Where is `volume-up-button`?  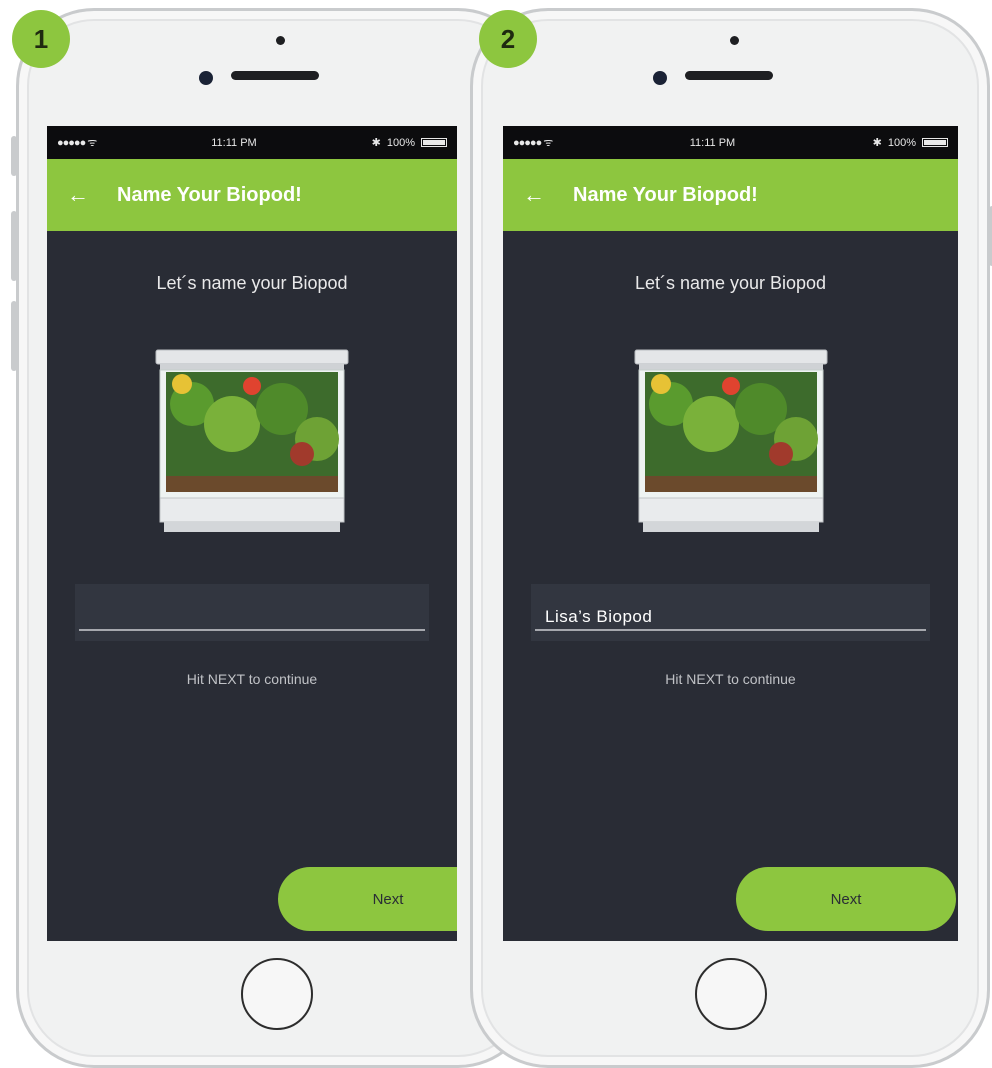
volume-up-button is located at coordinates (14, 246).